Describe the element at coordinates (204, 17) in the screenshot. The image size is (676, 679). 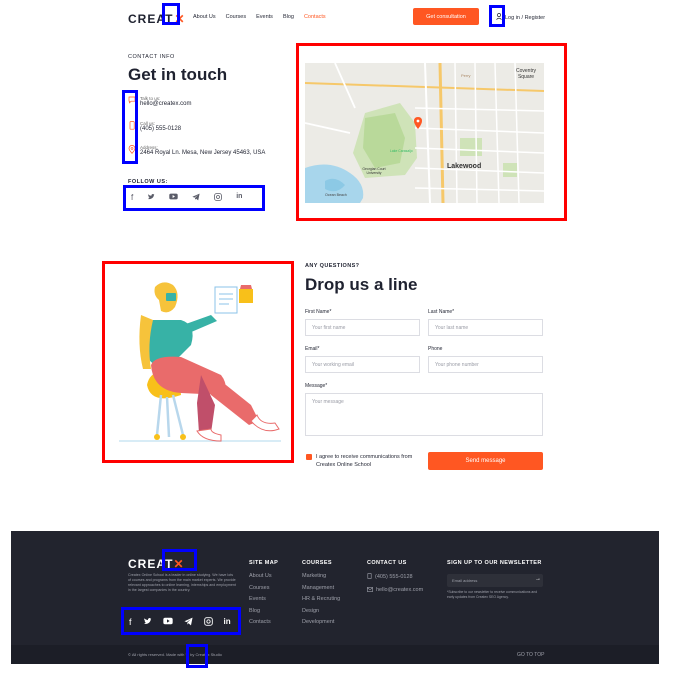
I see `nav-item-about: About Us` at that location.